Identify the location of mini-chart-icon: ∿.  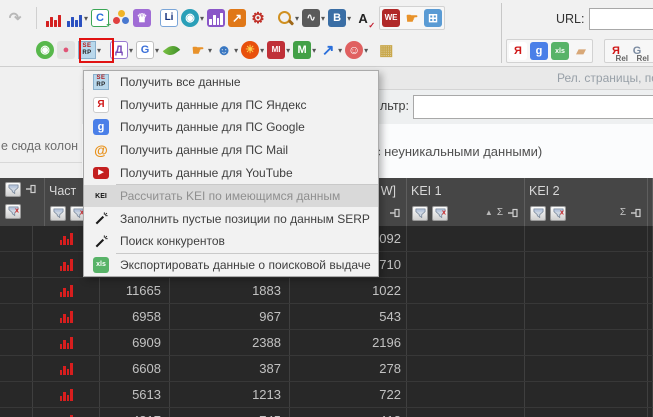
(311, 18).